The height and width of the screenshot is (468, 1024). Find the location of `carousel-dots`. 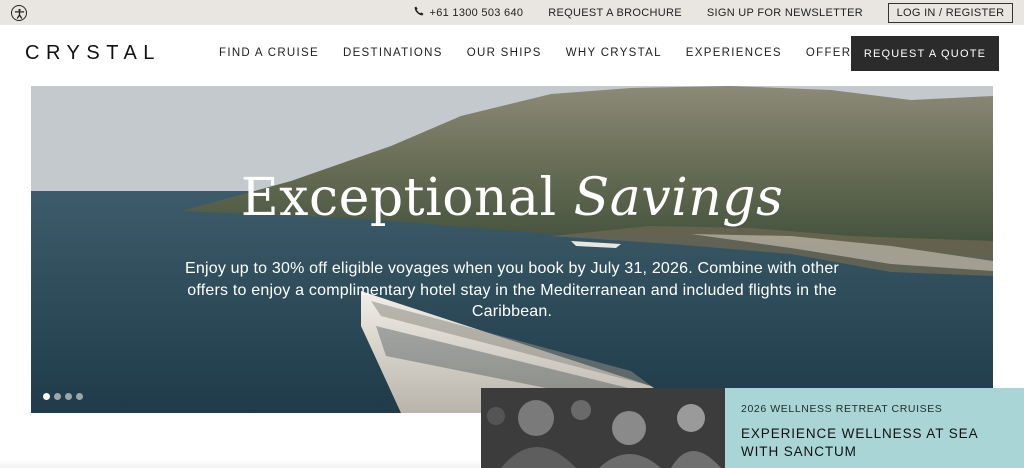

carousel-dots is located at coordinates (63, 396).